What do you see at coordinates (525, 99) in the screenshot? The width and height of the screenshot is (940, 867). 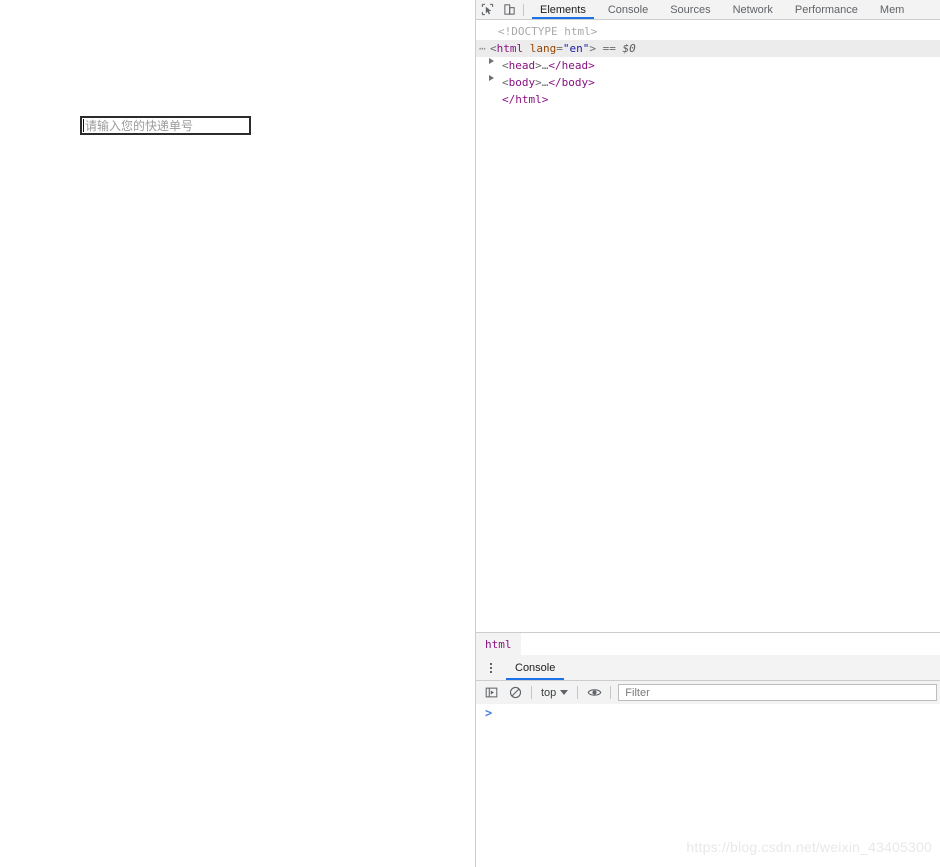 I see `closing-tag: </html>` at bounding box center [525, 99].